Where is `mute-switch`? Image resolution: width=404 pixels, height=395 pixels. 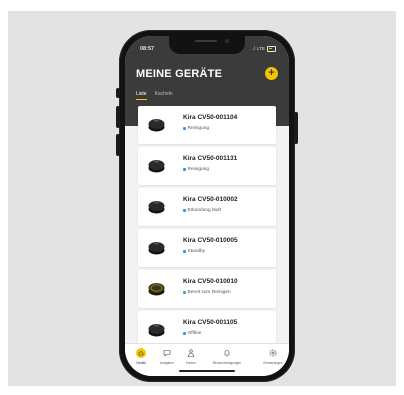
mute-switch is located at coordinates (118, 93).